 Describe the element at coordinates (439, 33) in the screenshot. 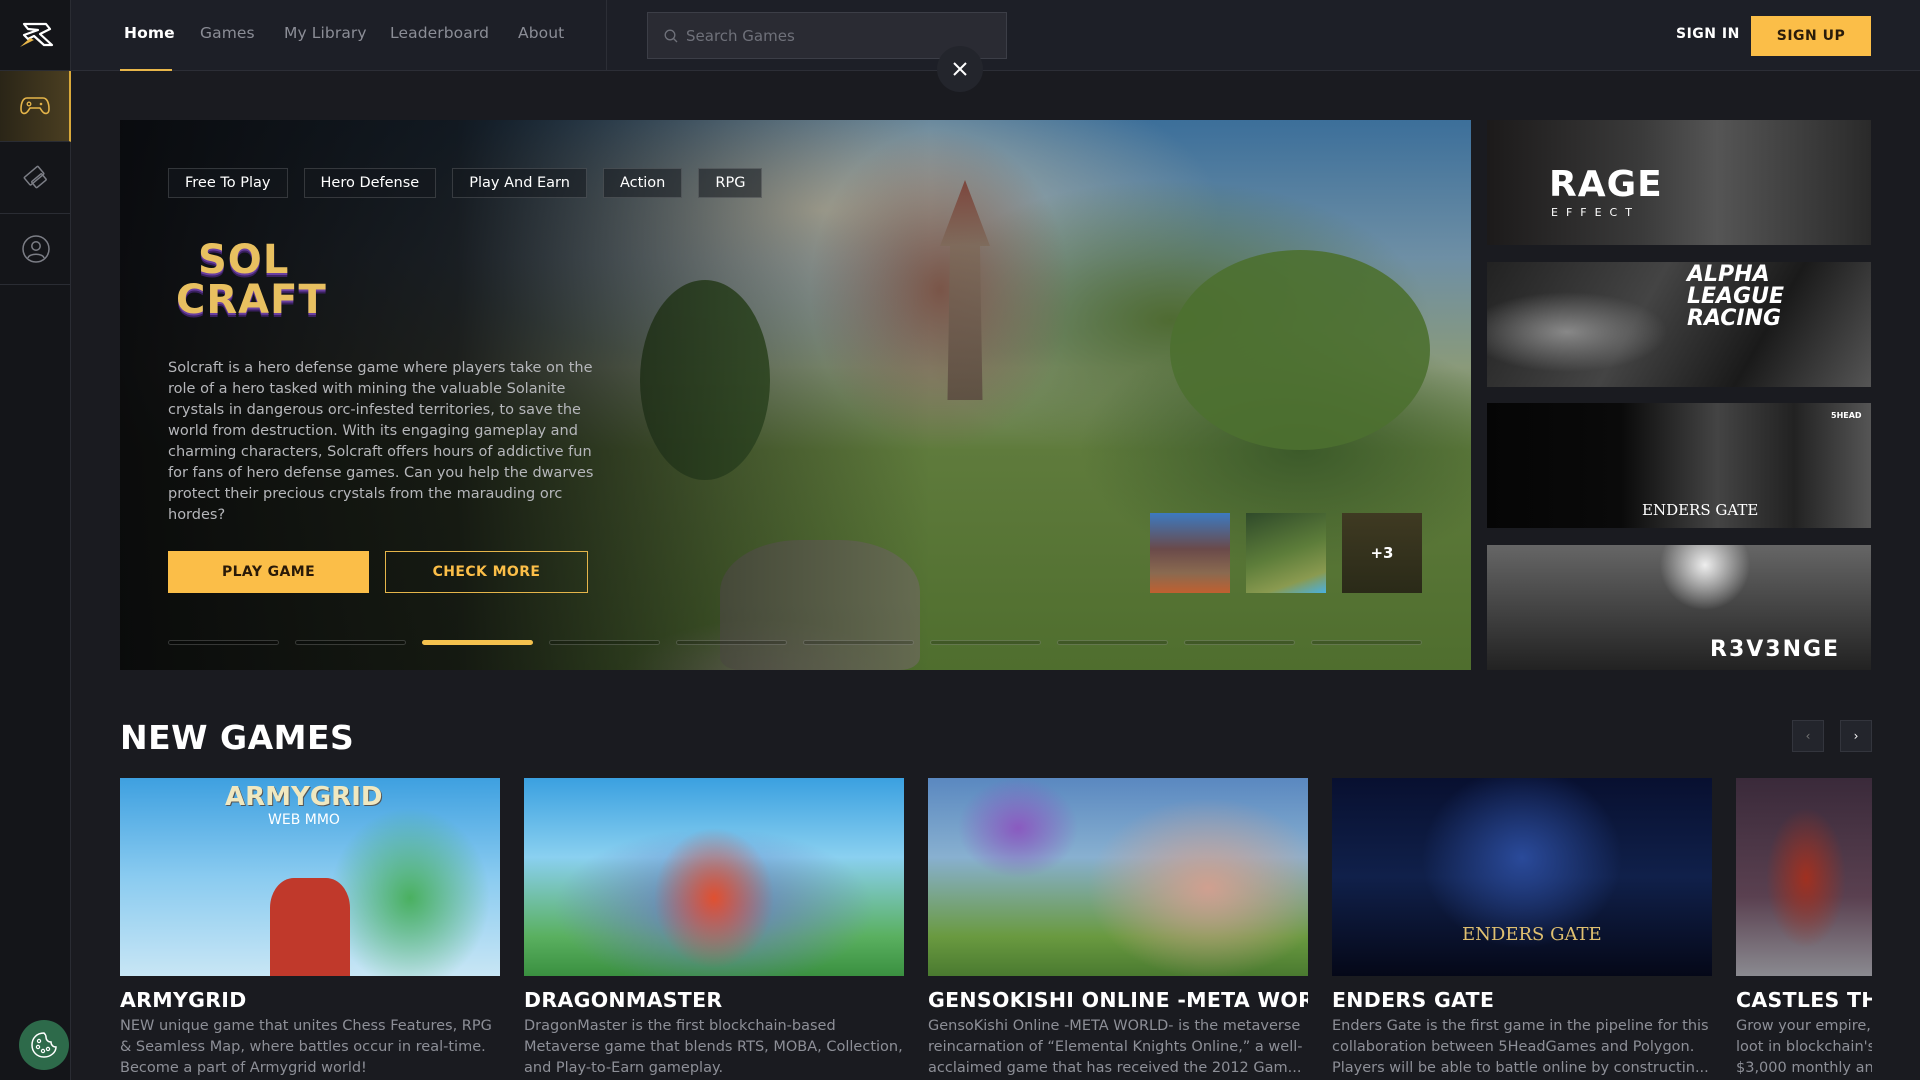

I see `nav-leaderboard: Leaderboard` at that location.